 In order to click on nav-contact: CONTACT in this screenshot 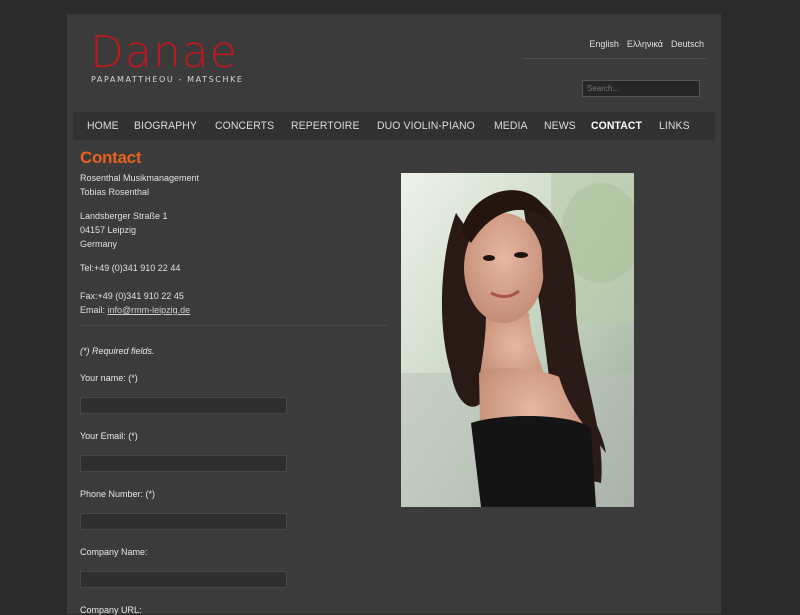, I will do `click(616, 126)`.